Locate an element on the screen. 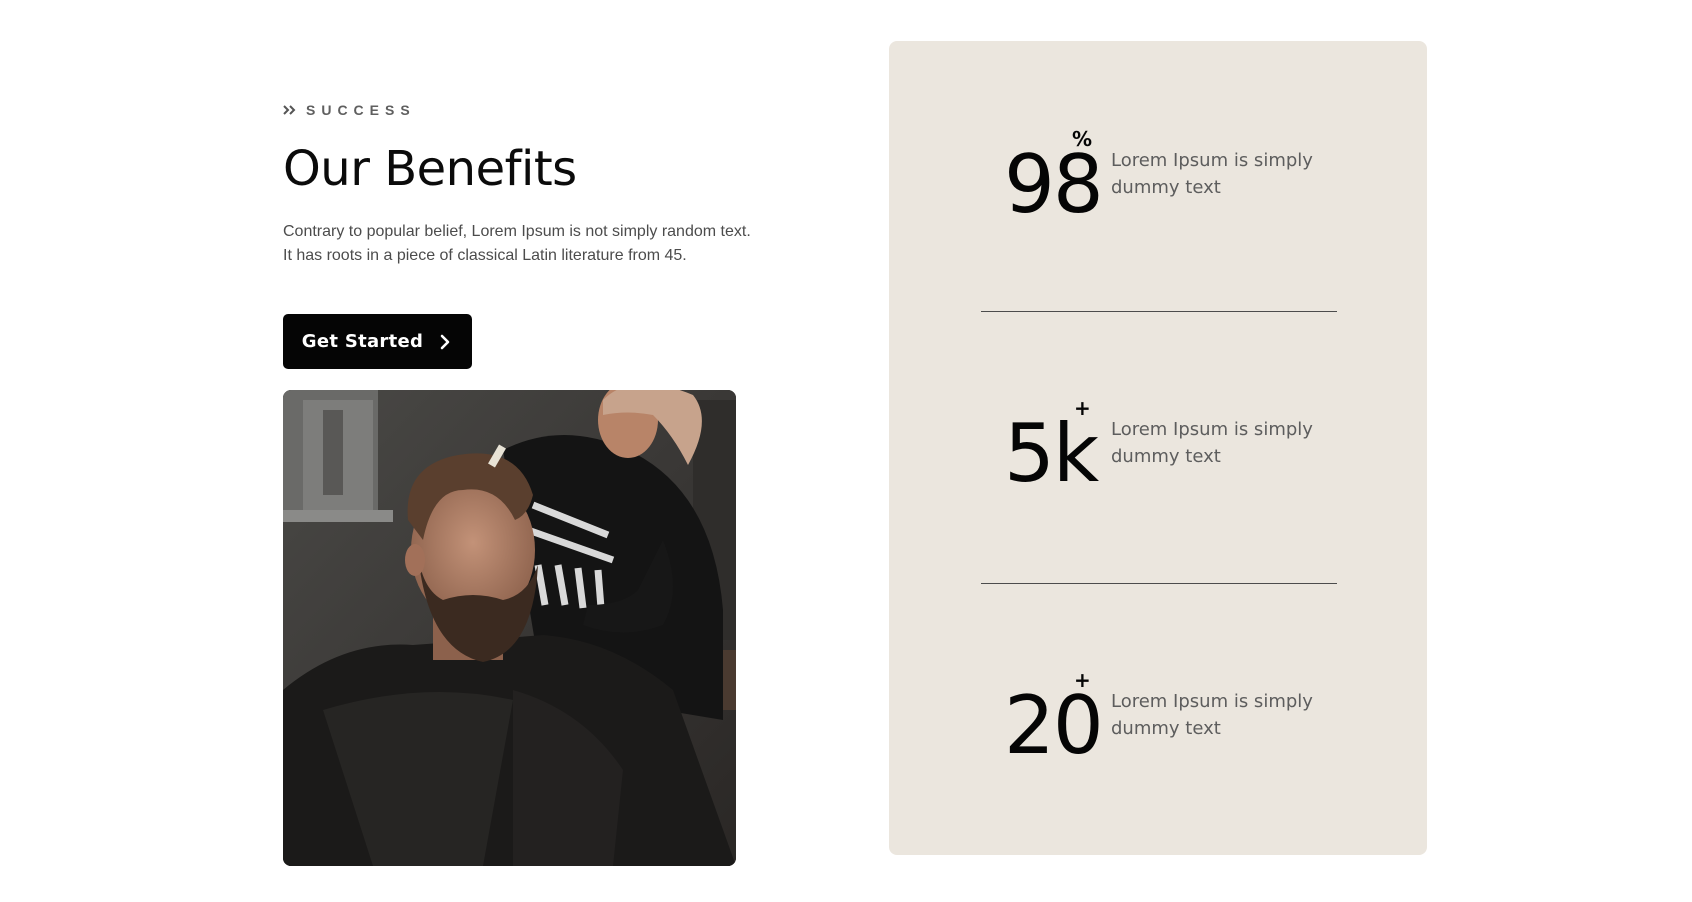  stat-value: 5k is located at coordinates (1051, 453).